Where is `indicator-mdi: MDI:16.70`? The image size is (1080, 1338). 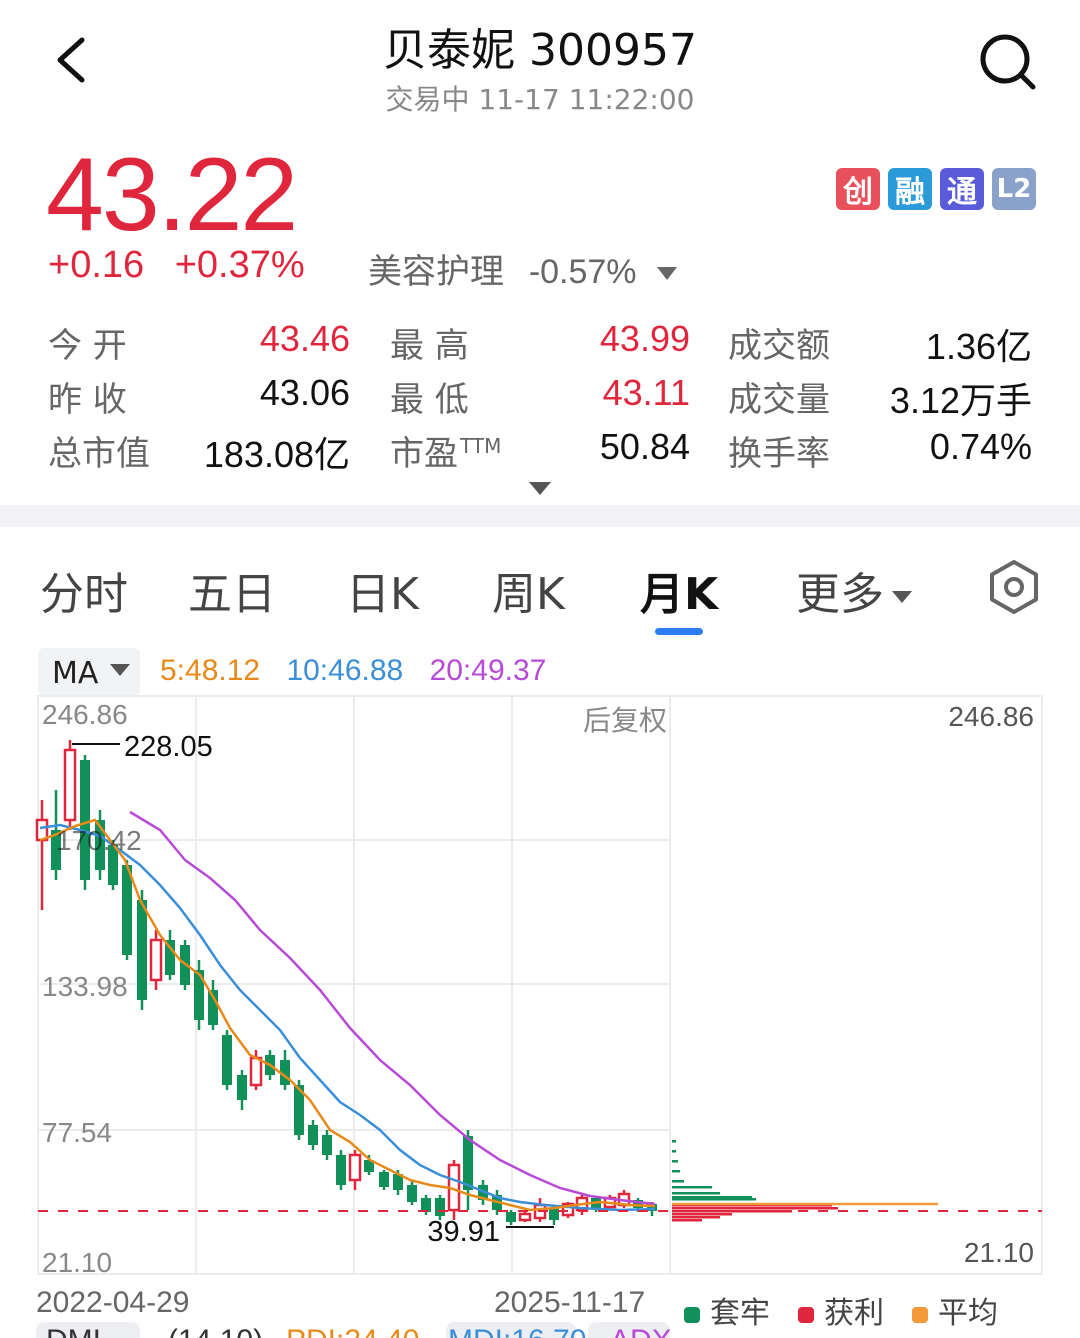
indicator-mdi: MDI:16.70 is located at coordinates (517, 1331).